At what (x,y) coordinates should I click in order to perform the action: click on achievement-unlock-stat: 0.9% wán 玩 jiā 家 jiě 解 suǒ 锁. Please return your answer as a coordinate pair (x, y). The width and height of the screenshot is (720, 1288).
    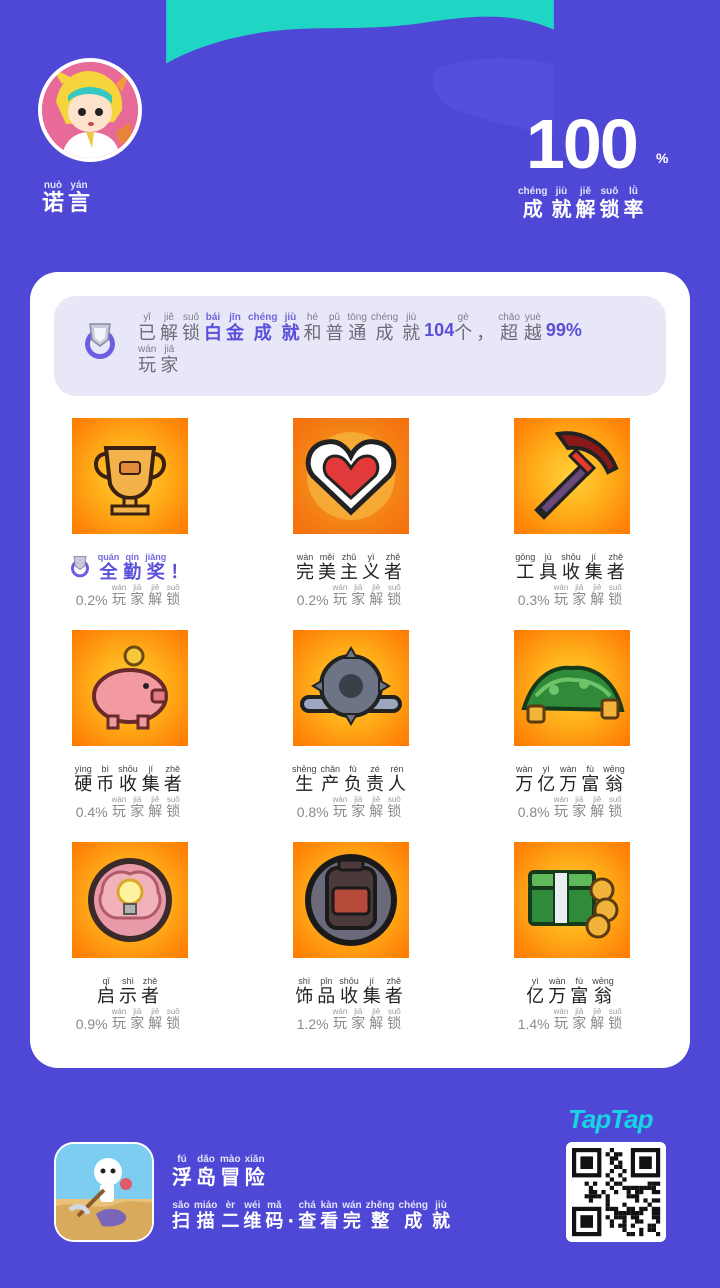
    Looking at the image, I should click on (130, 1019).